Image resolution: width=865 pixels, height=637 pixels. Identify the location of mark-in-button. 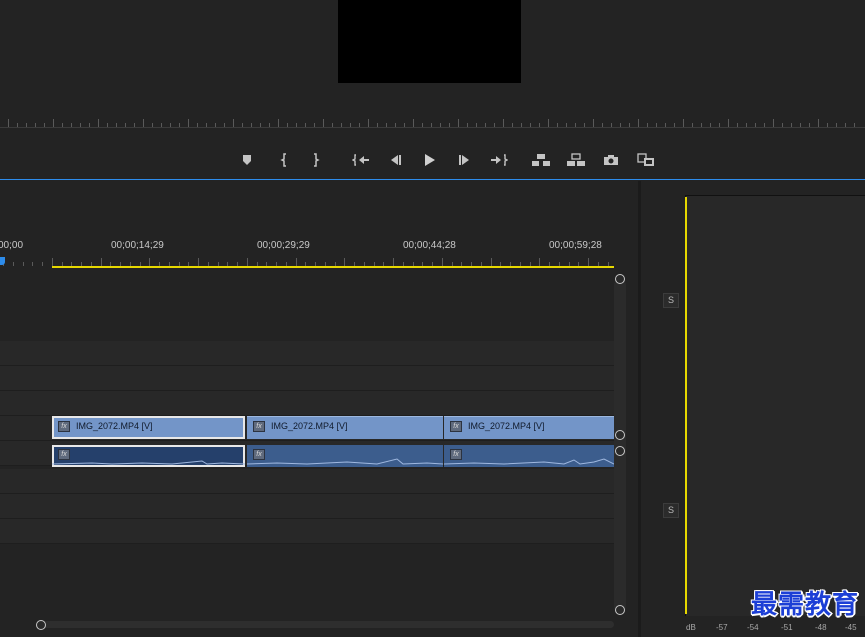
(284, 160).